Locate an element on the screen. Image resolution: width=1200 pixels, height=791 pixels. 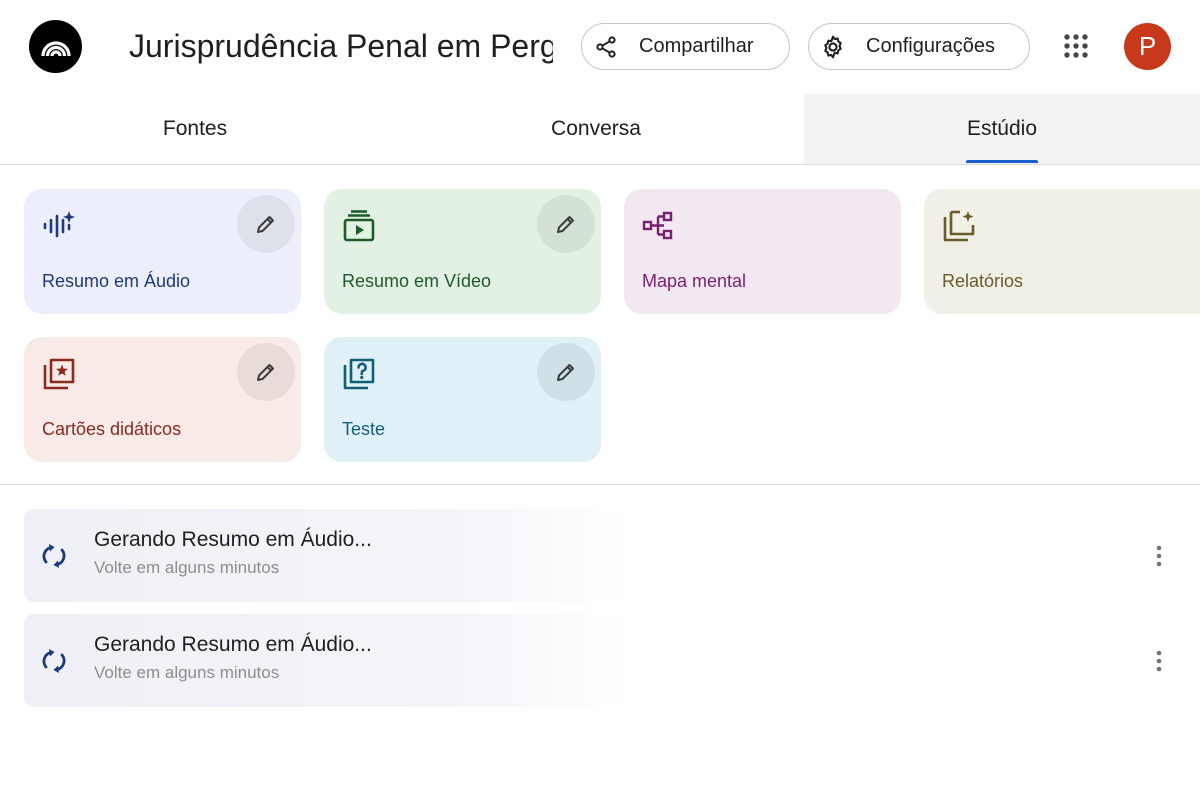
tile-label: Mapa mental is located at coordinates (694, 281).